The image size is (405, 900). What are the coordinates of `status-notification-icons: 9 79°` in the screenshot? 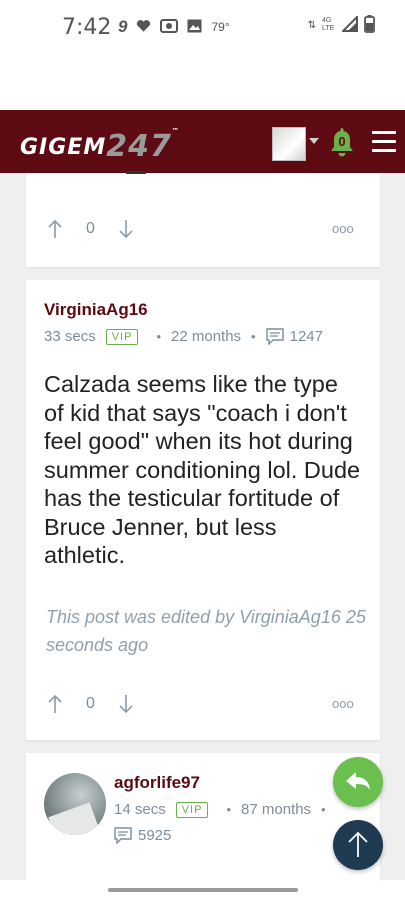 It's located at (174, 27).